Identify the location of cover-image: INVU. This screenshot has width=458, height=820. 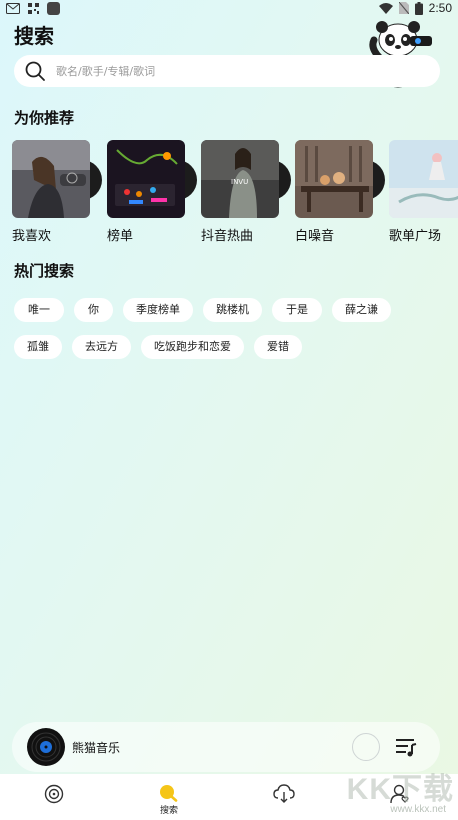
(240, 179).